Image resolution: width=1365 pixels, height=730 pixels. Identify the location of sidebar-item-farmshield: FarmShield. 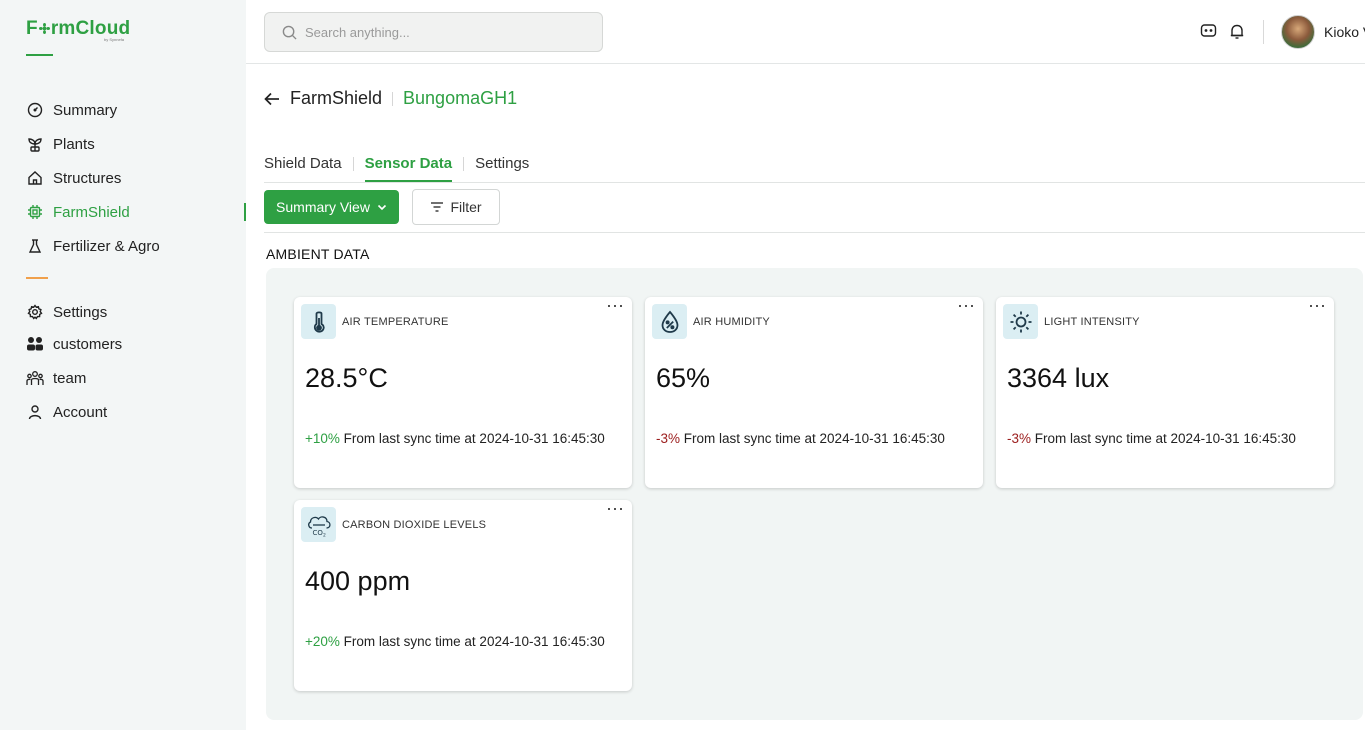
(78, 212).